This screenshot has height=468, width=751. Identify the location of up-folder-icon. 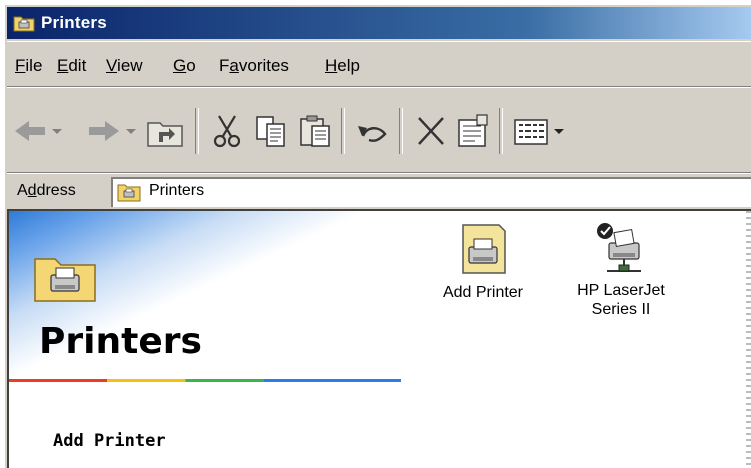
(165, 134).